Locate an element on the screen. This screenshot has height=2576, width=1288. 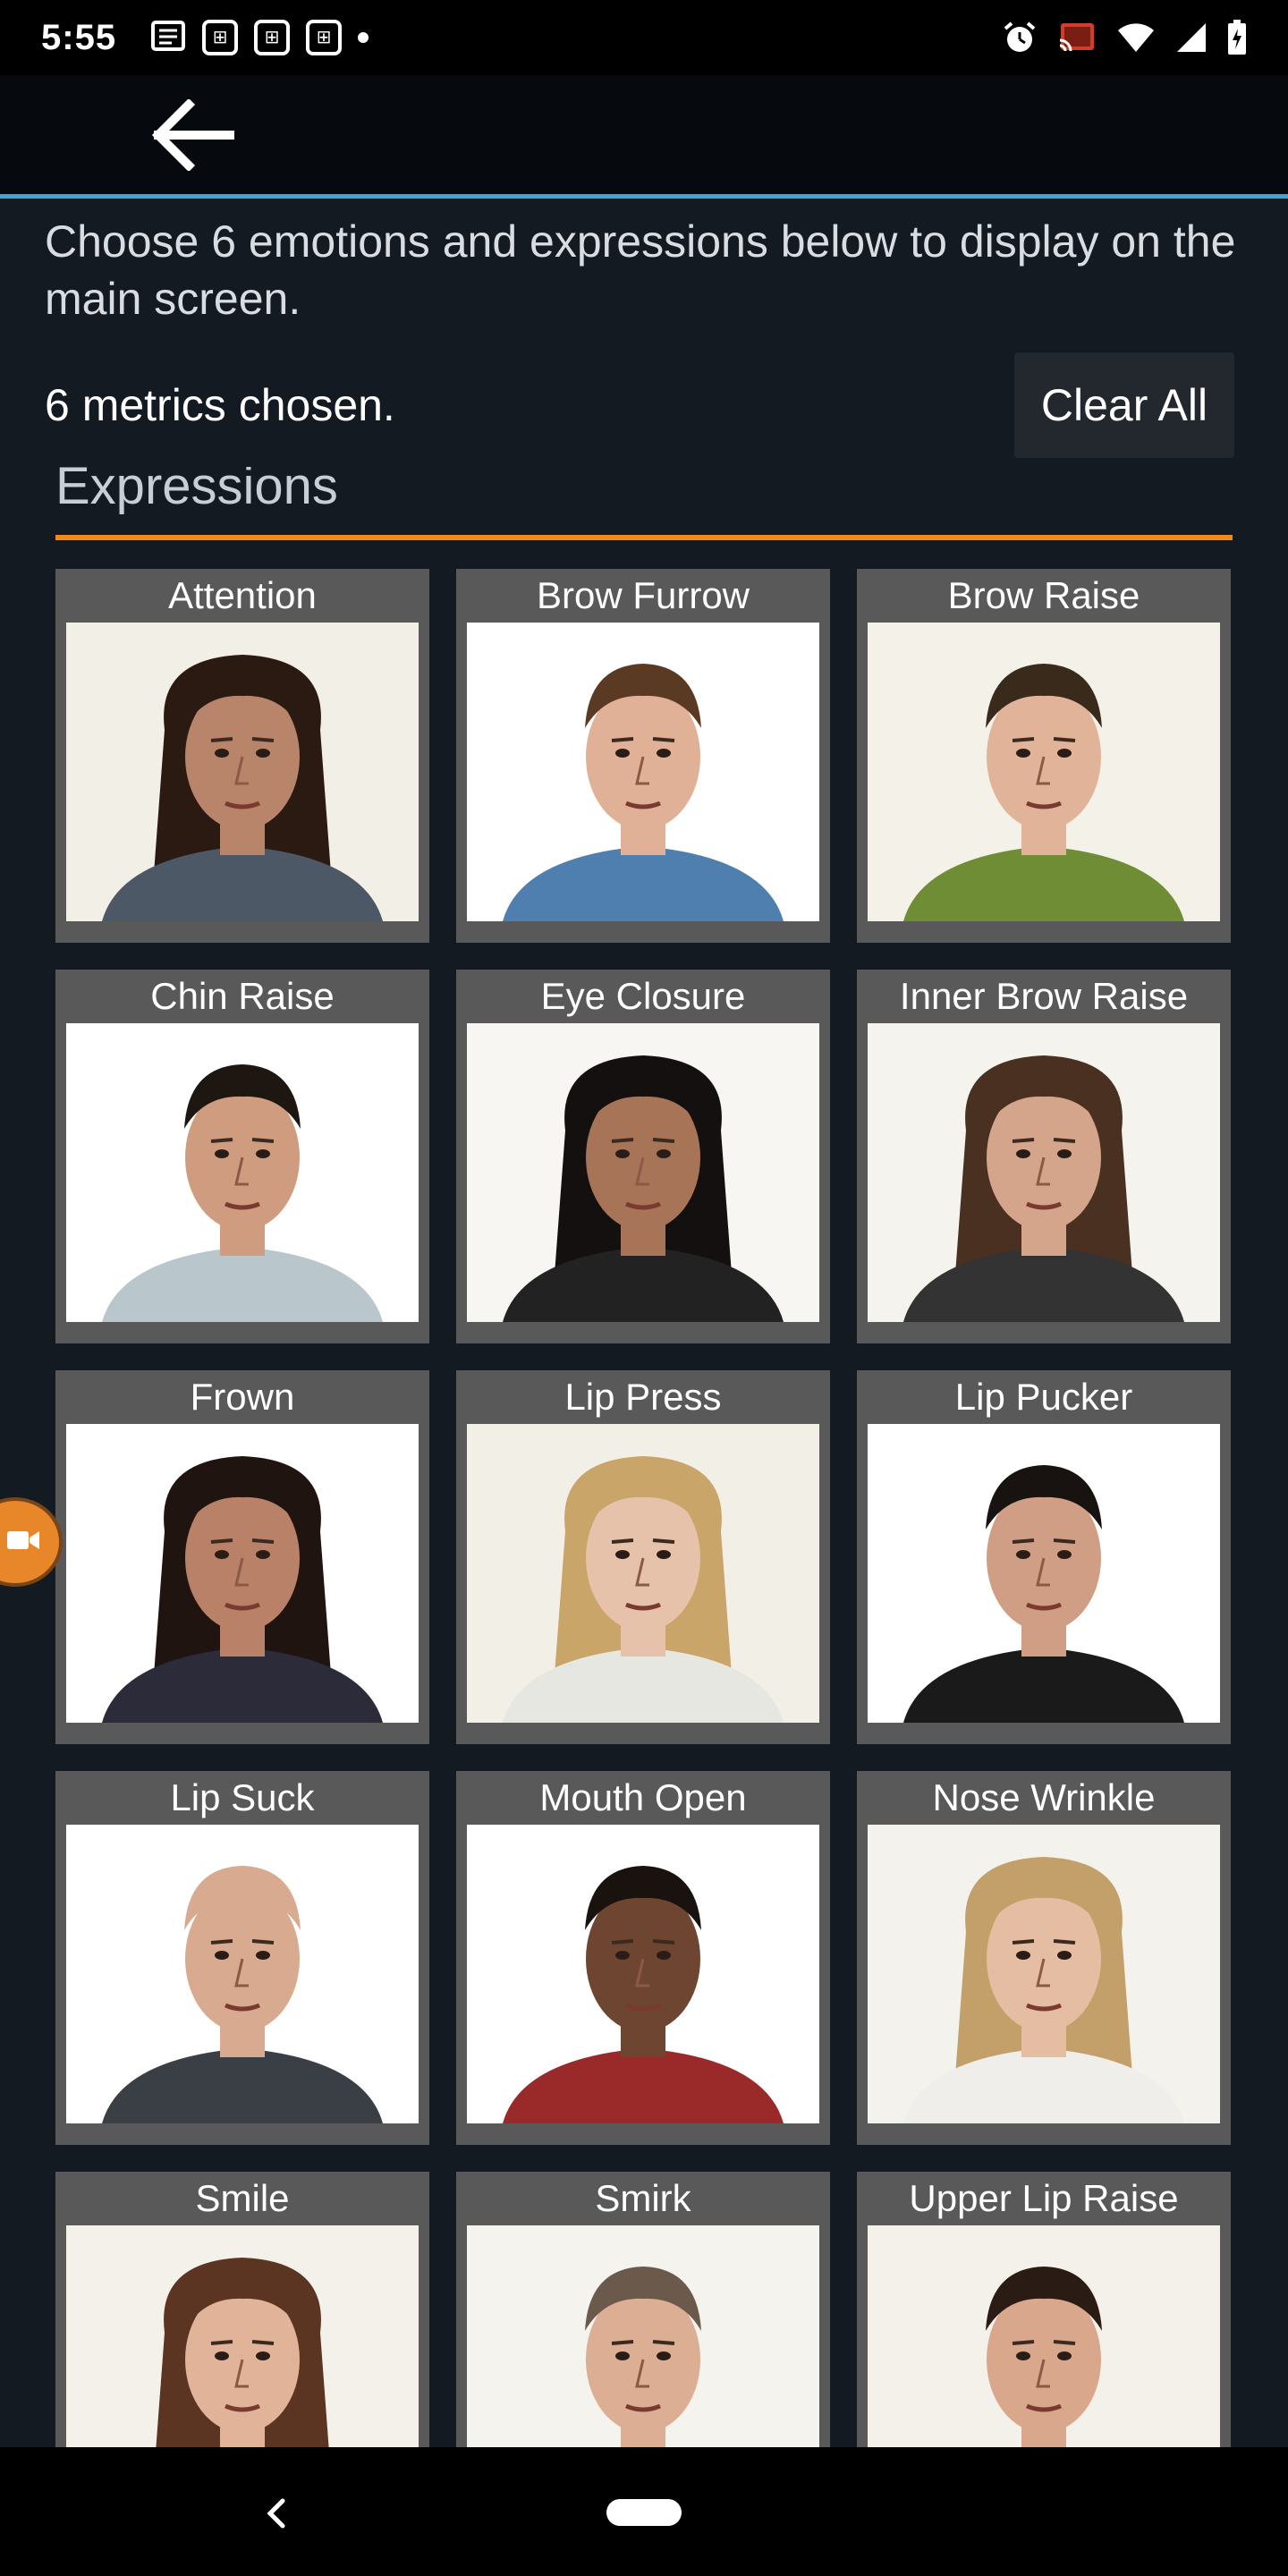
more-dot-icon is located at coordinates (363, 37).